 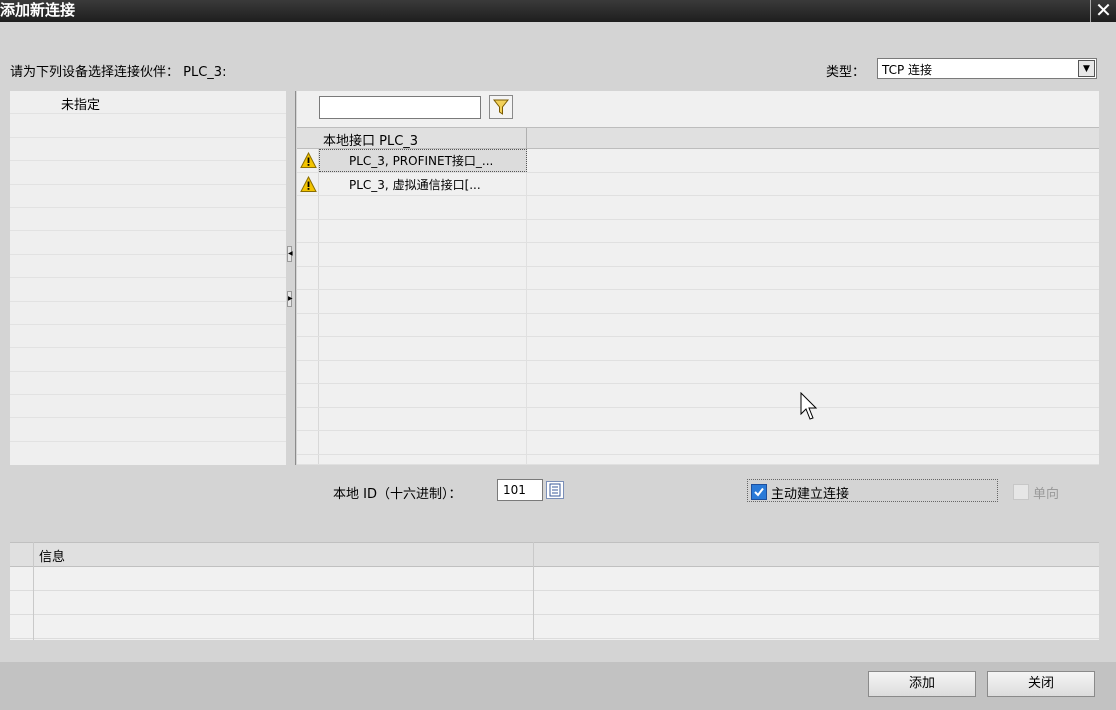 What do you see at coordinates (290, 299) in the screenshot?
I see `expand-right-icon: ▶` at bounding box center [290, 299].